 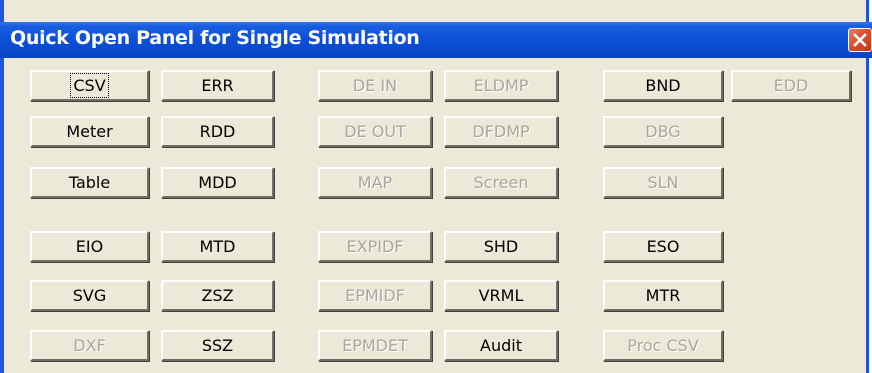 I want to click on epmidf-button: EPMIDF, so click(x=375, y=295).